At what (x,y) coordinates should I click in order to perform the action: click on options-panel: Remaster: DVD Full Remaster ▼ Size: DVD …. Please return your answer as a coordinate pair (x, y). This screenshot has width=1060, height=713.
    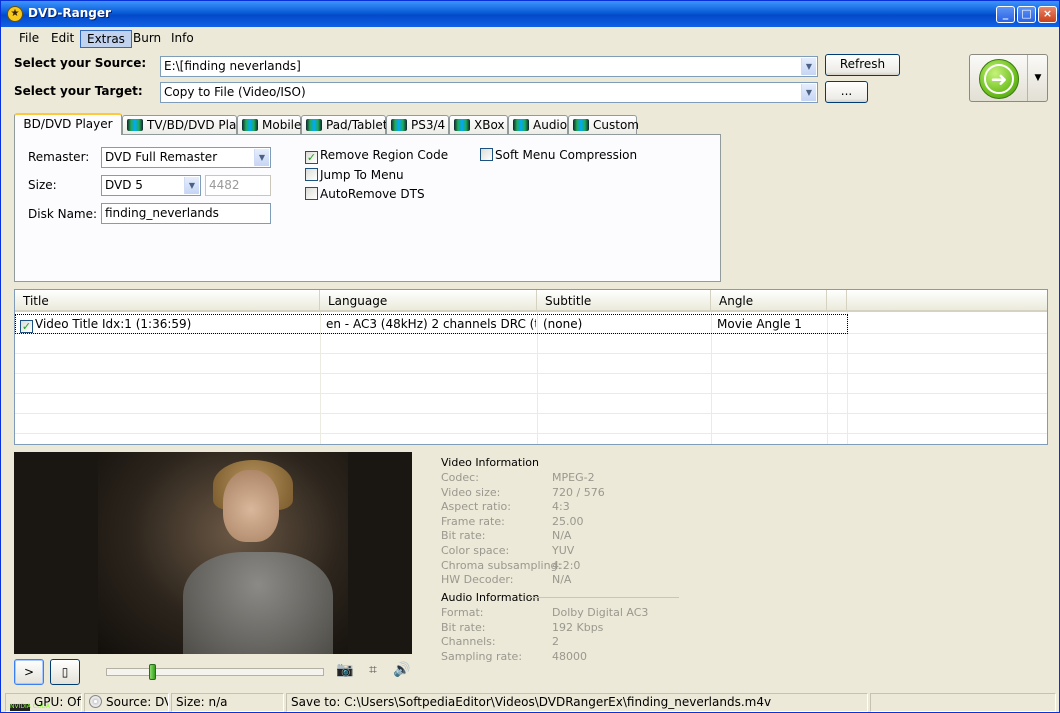
    Looking at the image, I should click on (367, 208).